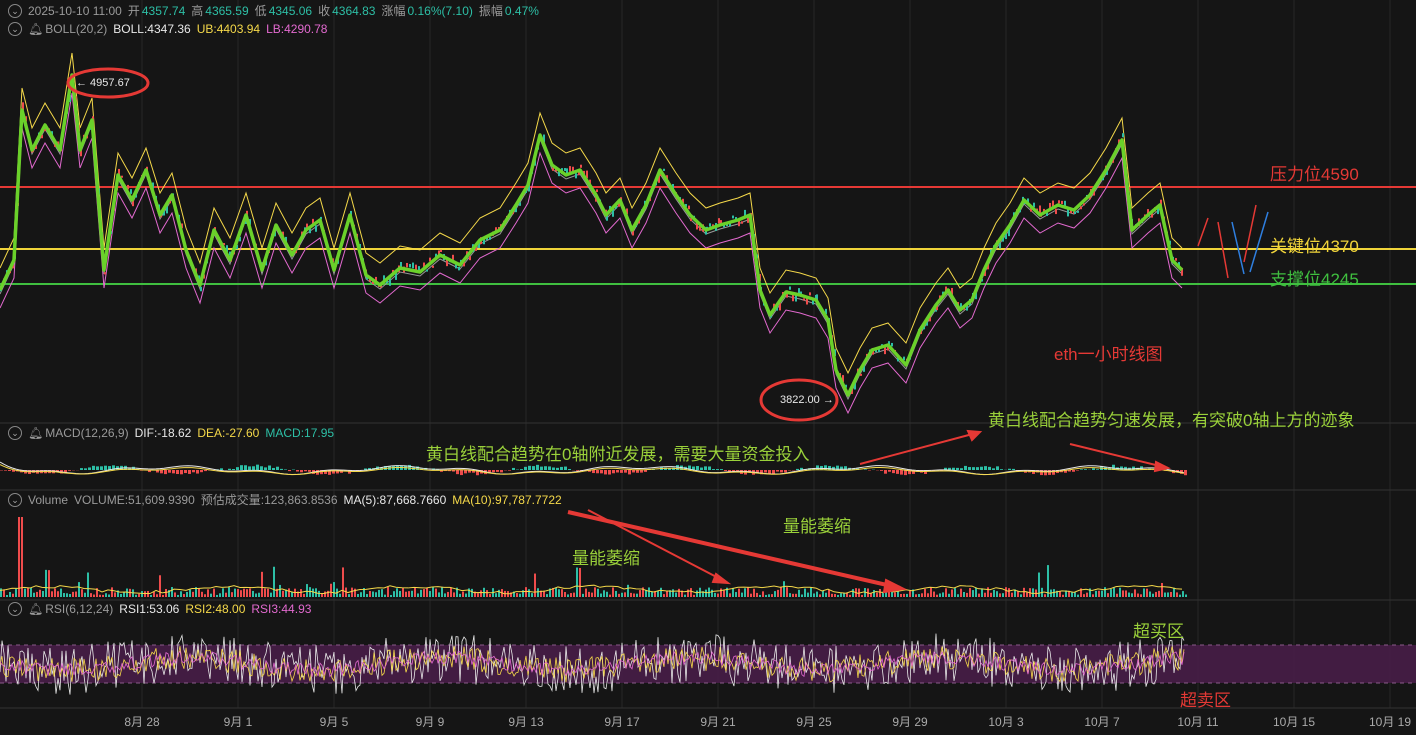 The height and width of the screenshot is (735, 1416). Describe the element at coordinates (354, 11) in the screenshot. I see `close-value: 4364.83` at that location.